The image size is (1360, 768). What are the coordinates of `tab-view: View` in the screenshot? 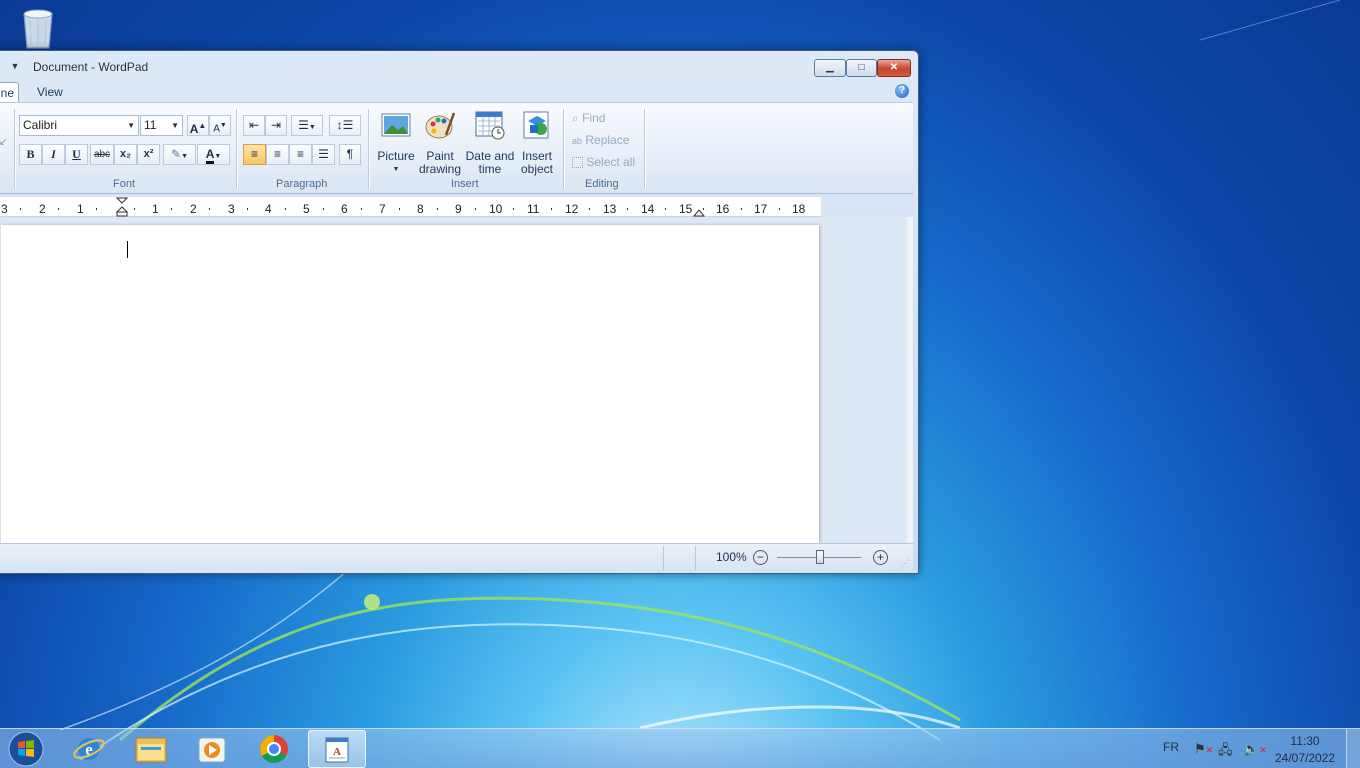 It's located at (50, 92).